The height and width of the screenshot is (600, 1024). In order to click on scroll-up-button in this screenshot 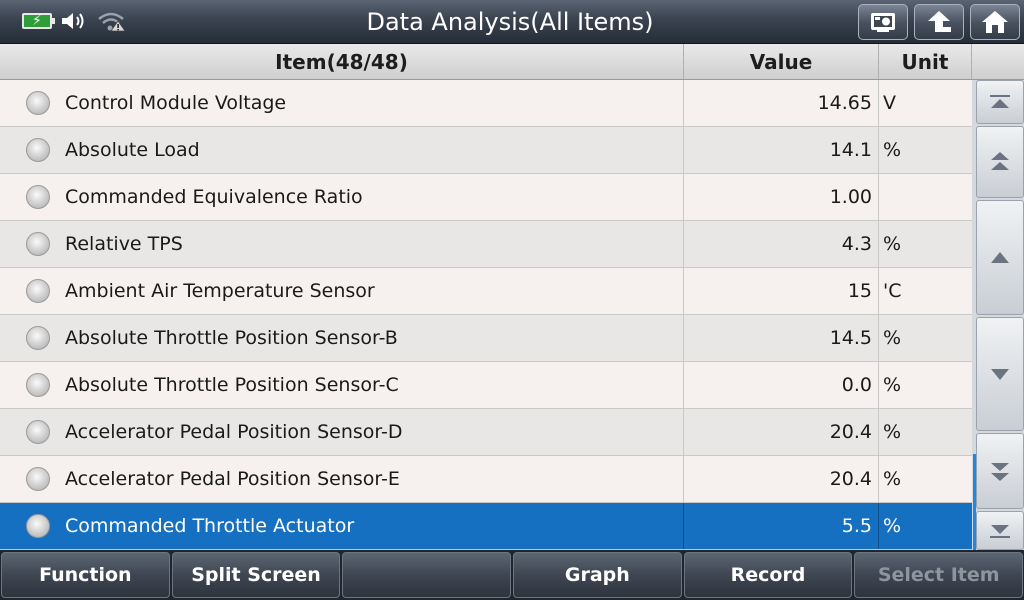, I will do `click(1000, 257)`.